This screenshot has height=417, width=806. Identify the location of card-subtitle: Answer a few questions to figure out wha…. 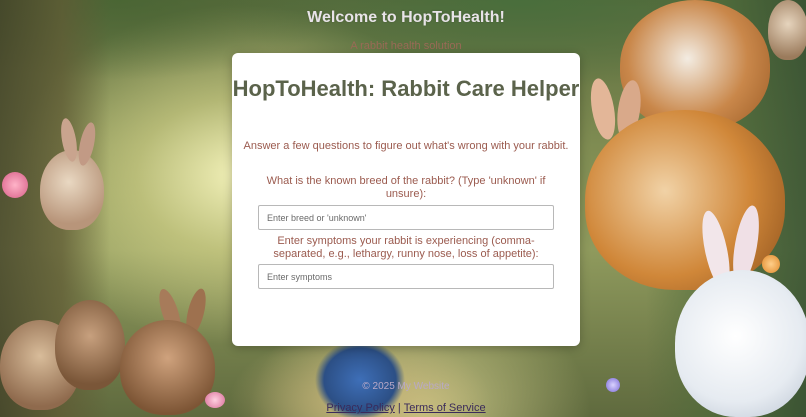
(406, 146).